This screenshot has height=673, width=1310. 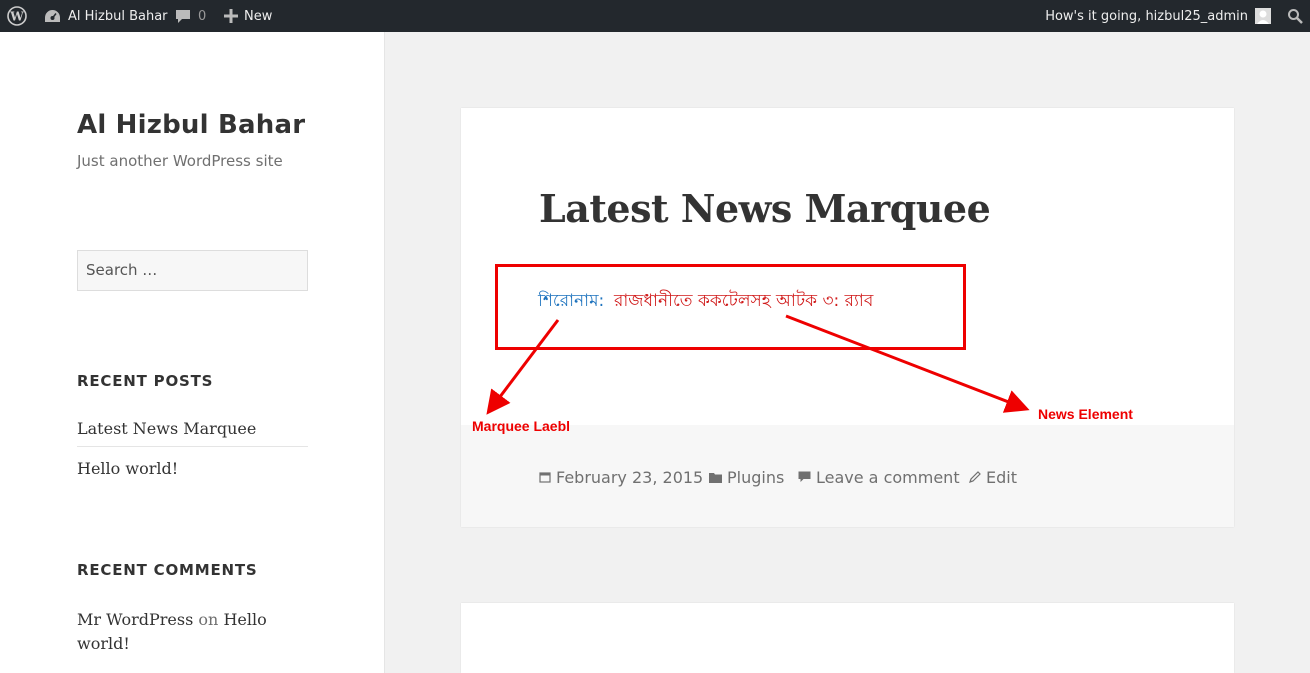 What do you see at coordinates (1085, 414) in the screenshot?
I see `annotation-news-element: News Element` at bounding box center [1085, 414].